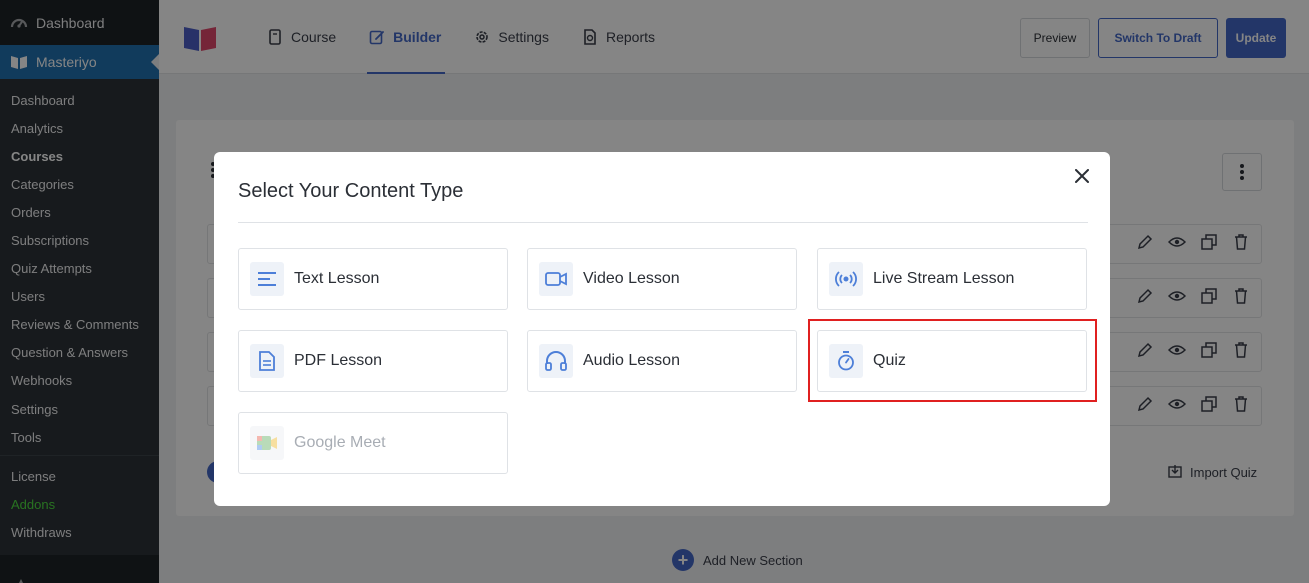 This screenshot has height=583, width=1309. I want to click on content-type-label: Video Lesson, so click(631, 278).